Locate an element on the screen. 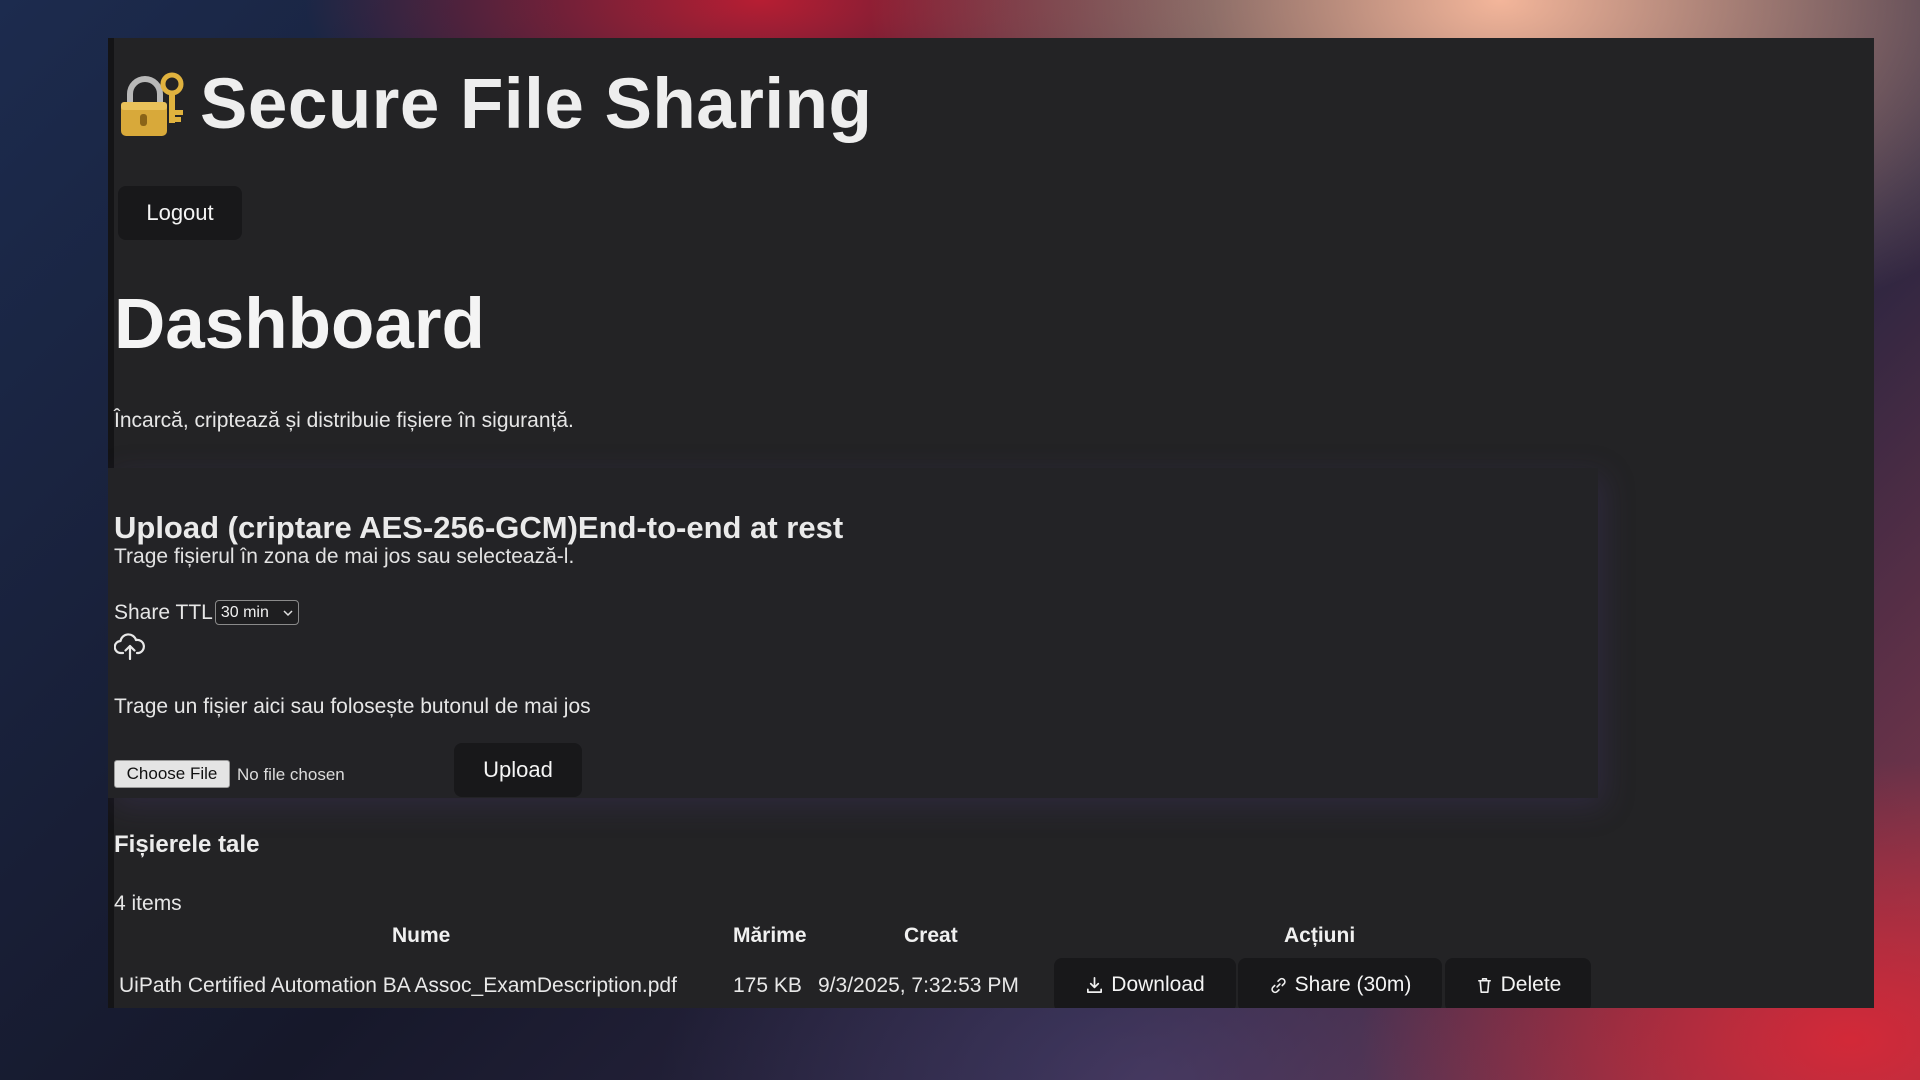 The width and height of the screenshot is (1920, 1080). share-ttl-value: 30 min is located at coordinates (244, 612).